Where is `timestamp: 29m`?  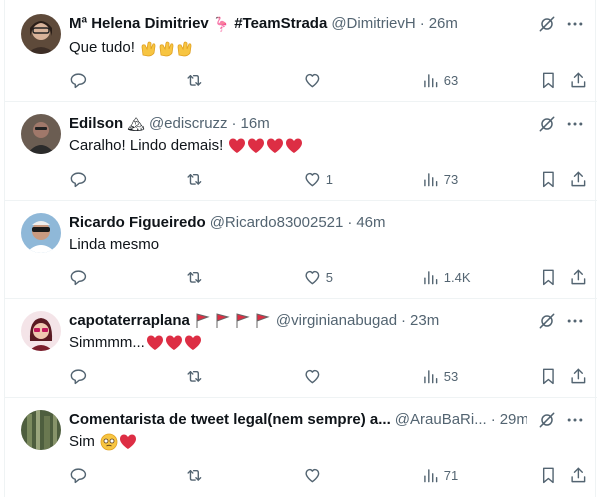 timestamp: 29m is located at coordinates (513, 420).